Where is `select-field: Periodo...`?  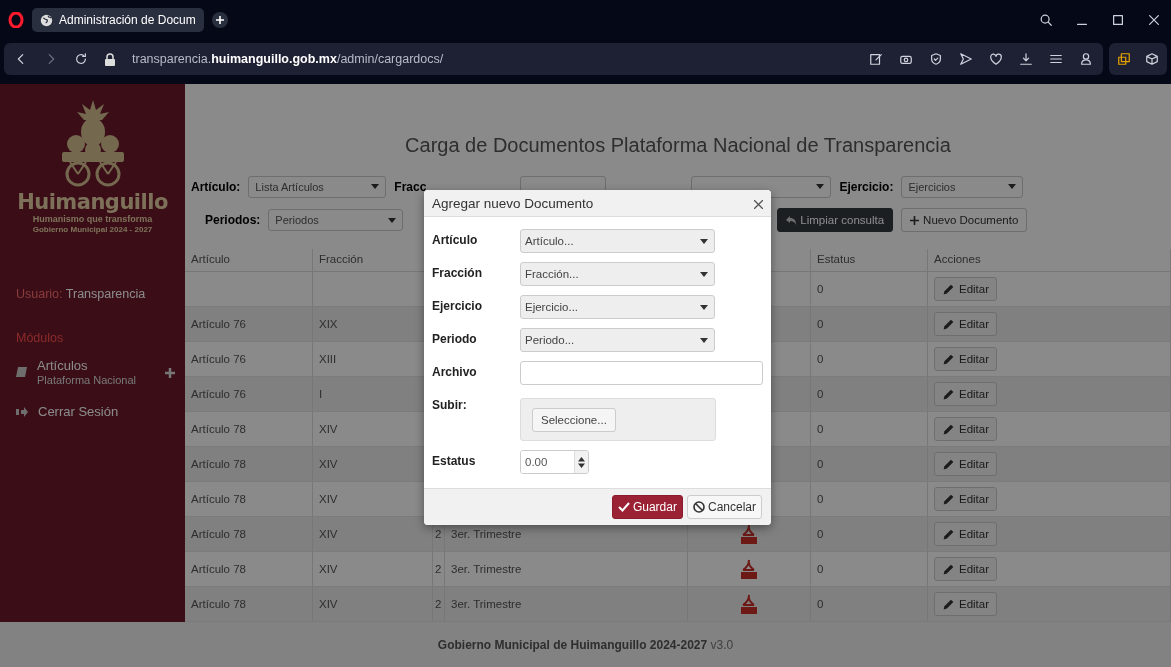 select-field: Periodo... is located at coordinates (617, 340).